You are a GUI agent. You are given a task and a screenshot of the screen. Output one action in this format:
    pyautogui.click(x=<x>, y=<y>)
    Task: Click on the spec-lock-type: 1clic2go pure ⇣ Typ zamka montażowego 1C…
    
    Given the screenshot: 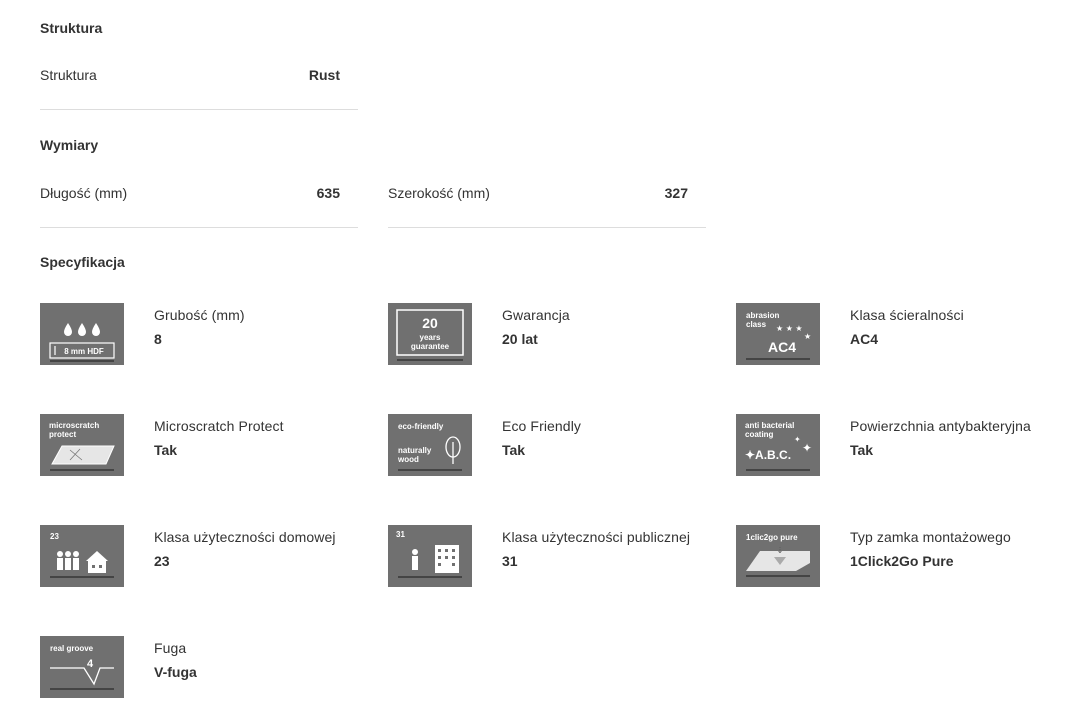 What is the action you would take?
    pyautogui.click(x=906, y=556)
    